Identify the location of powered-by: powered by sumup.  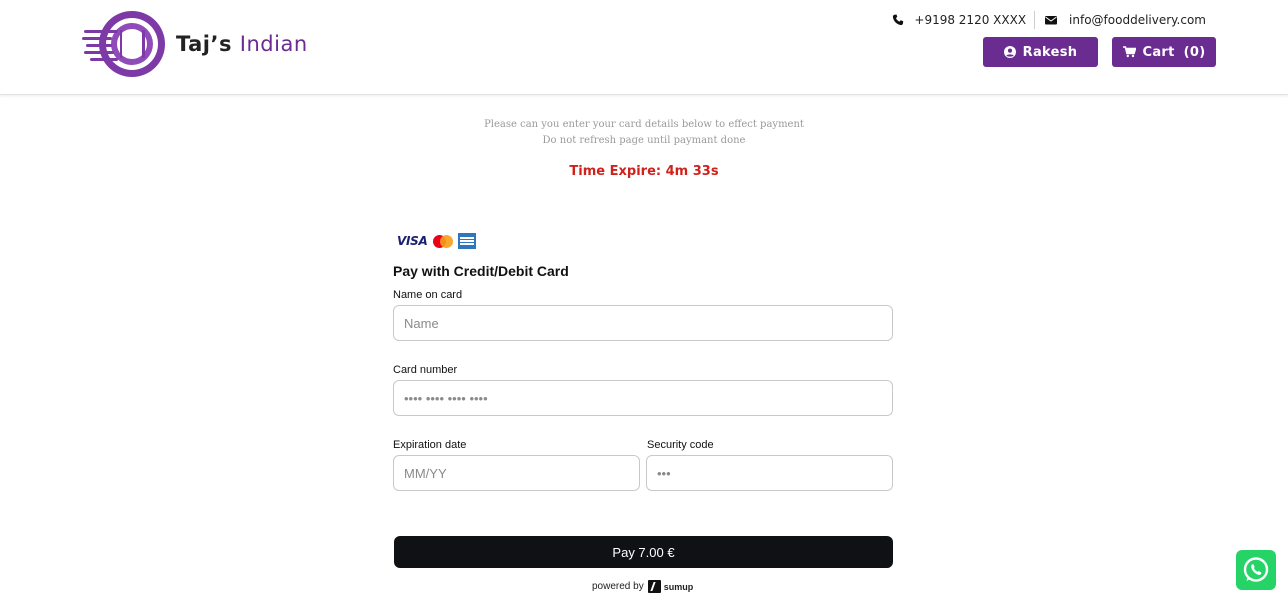
(642, 586).